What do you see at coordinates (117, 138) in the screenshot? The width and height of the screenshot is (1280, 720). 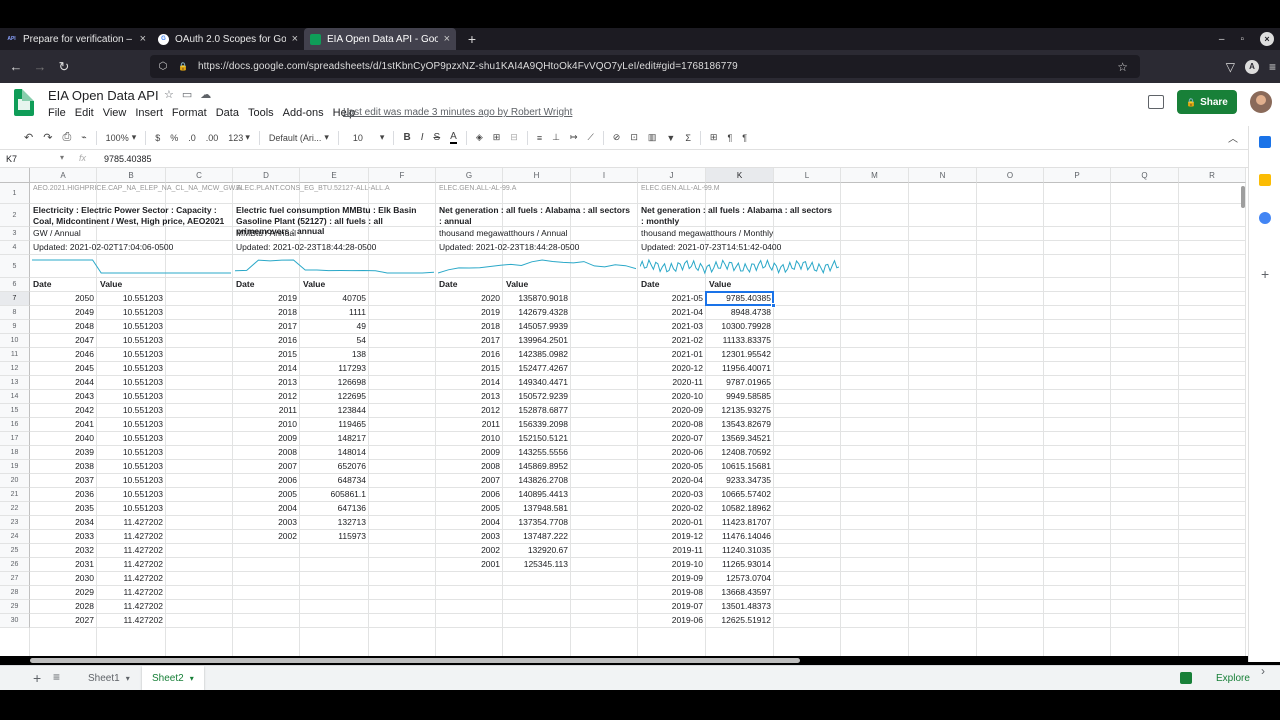 I see `zoom-select: 100%` at bounding box center [117, 138].